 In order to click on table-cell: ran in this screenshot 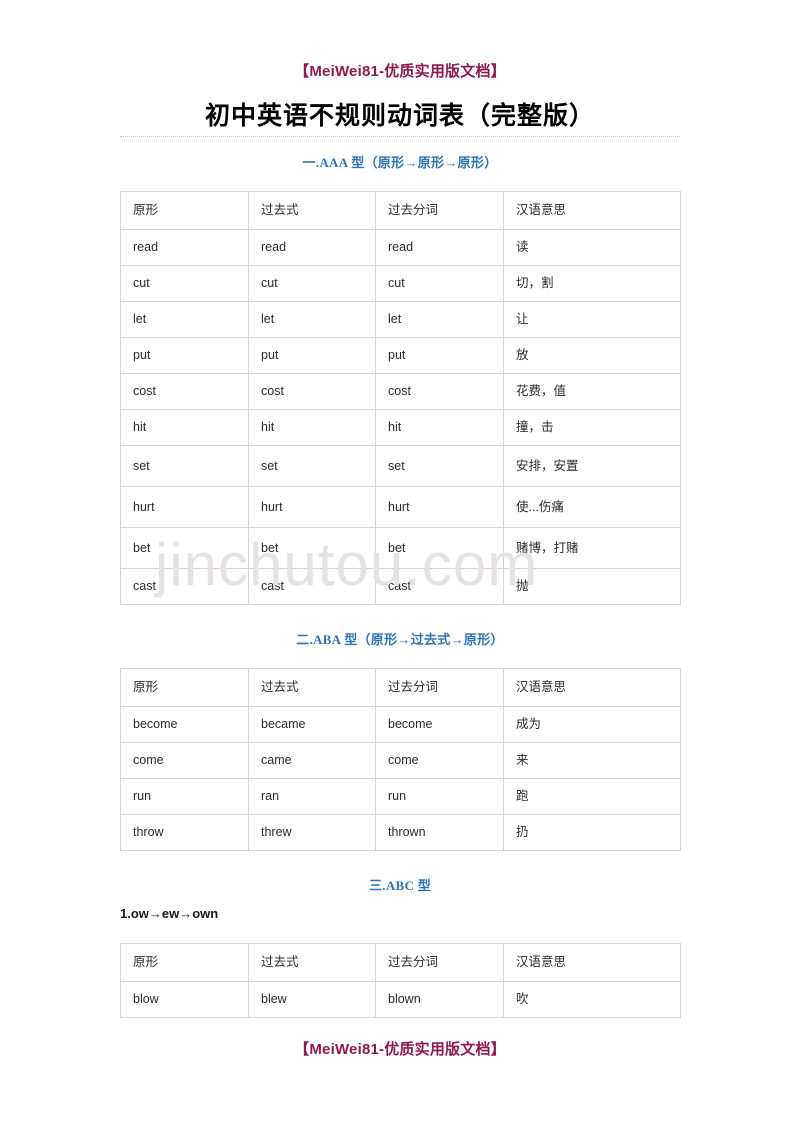, I will do `click(312, 796)`.